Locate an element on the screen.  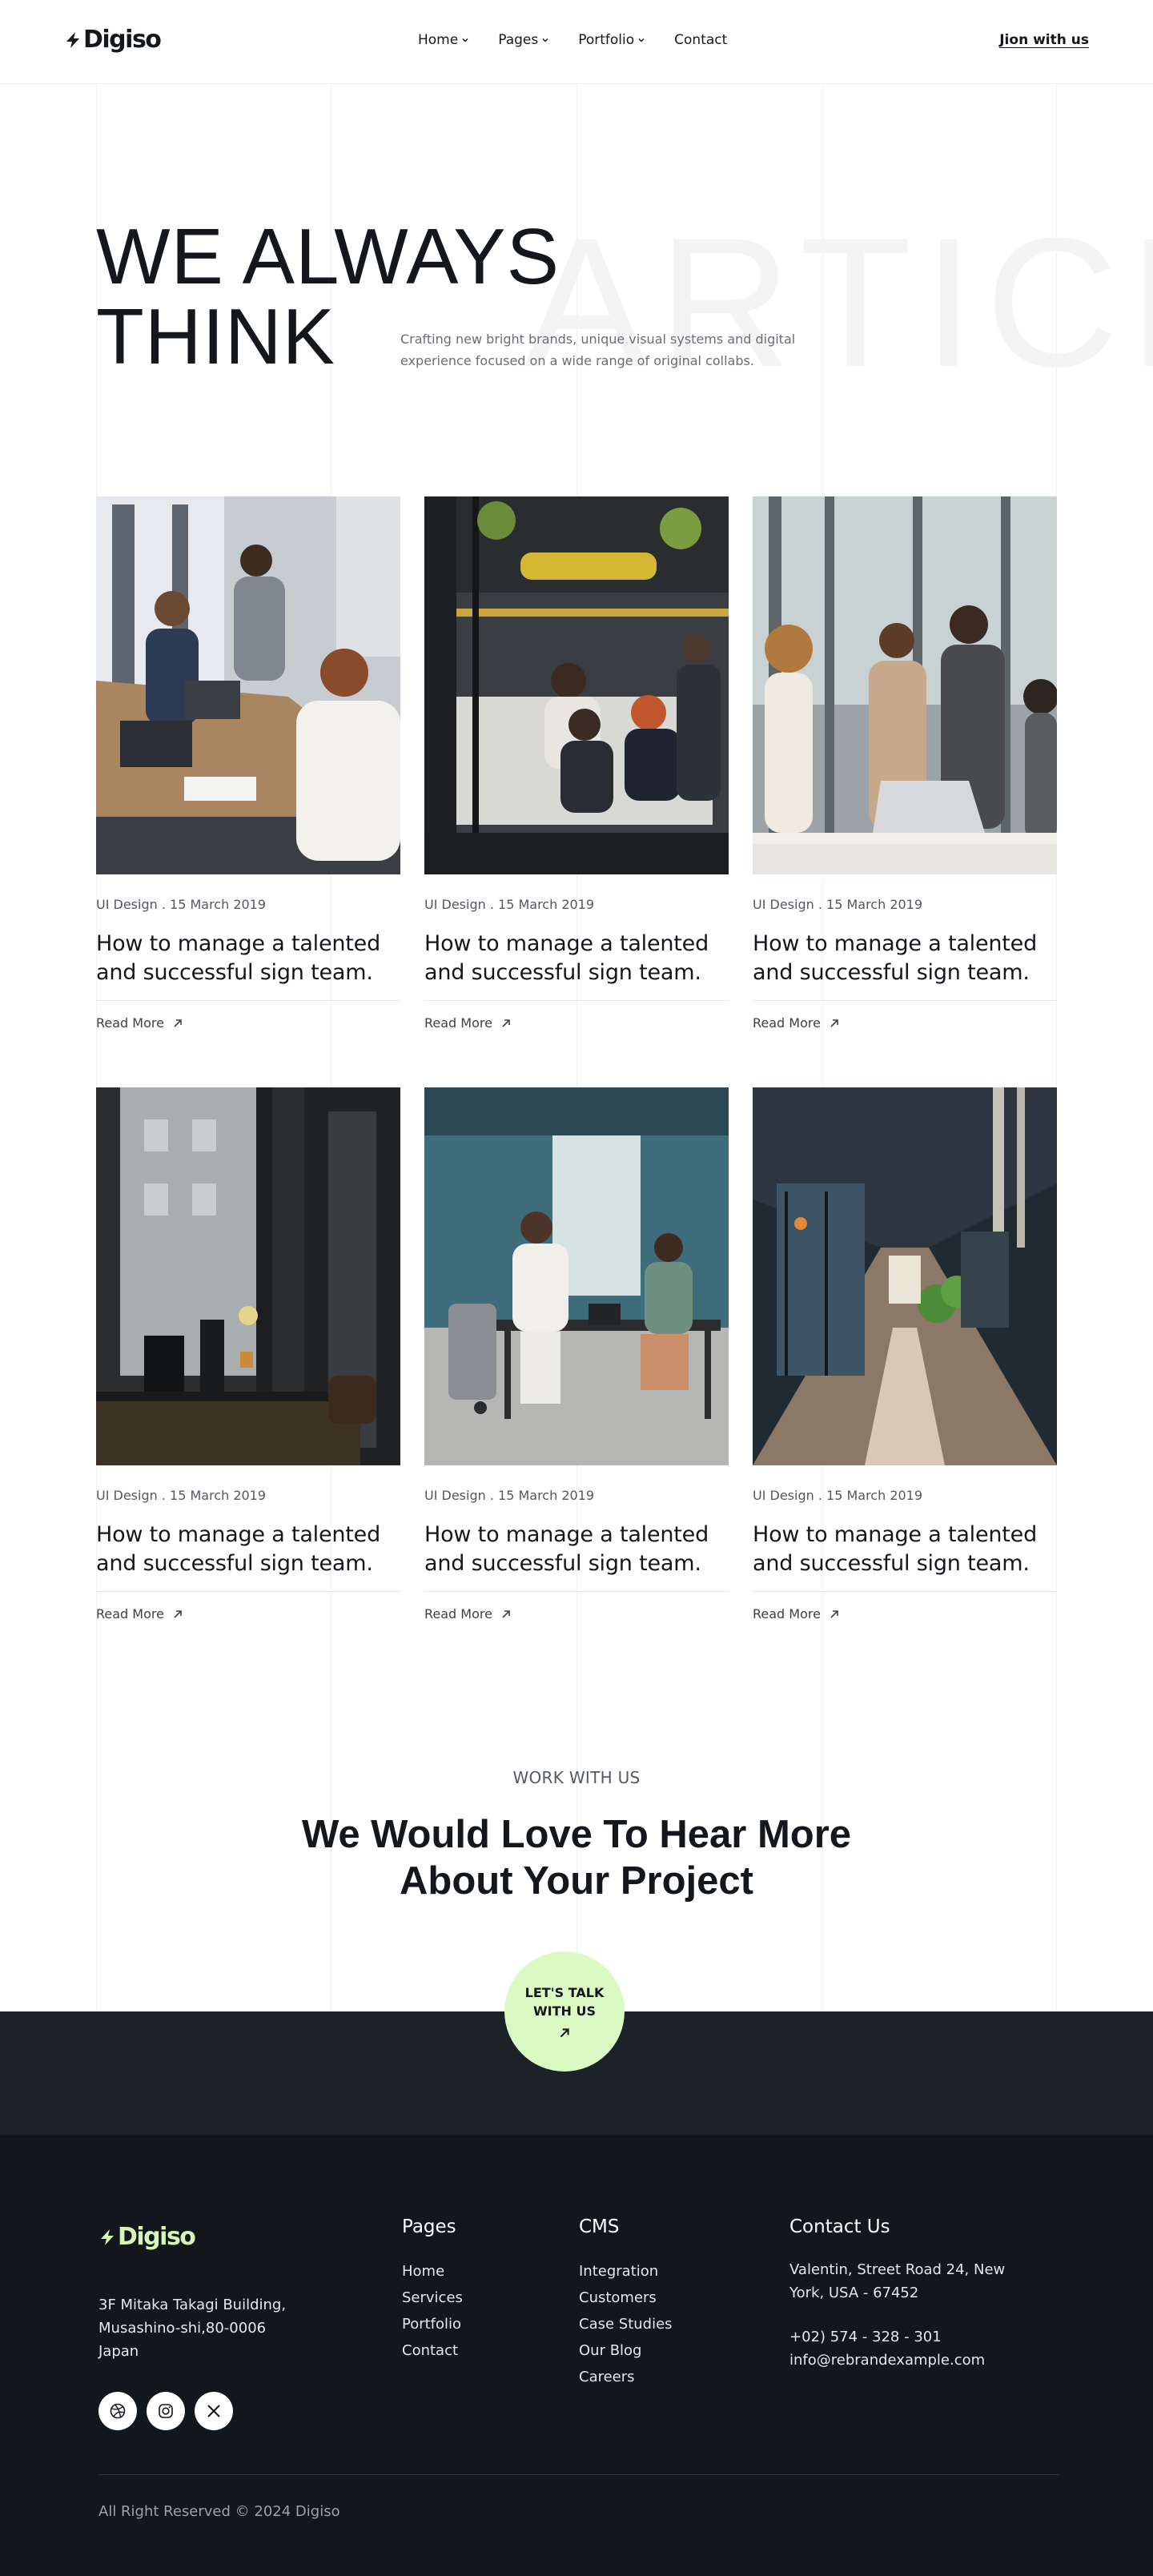
footer-link-contact: Contact is located at coordinates (433, 2350).